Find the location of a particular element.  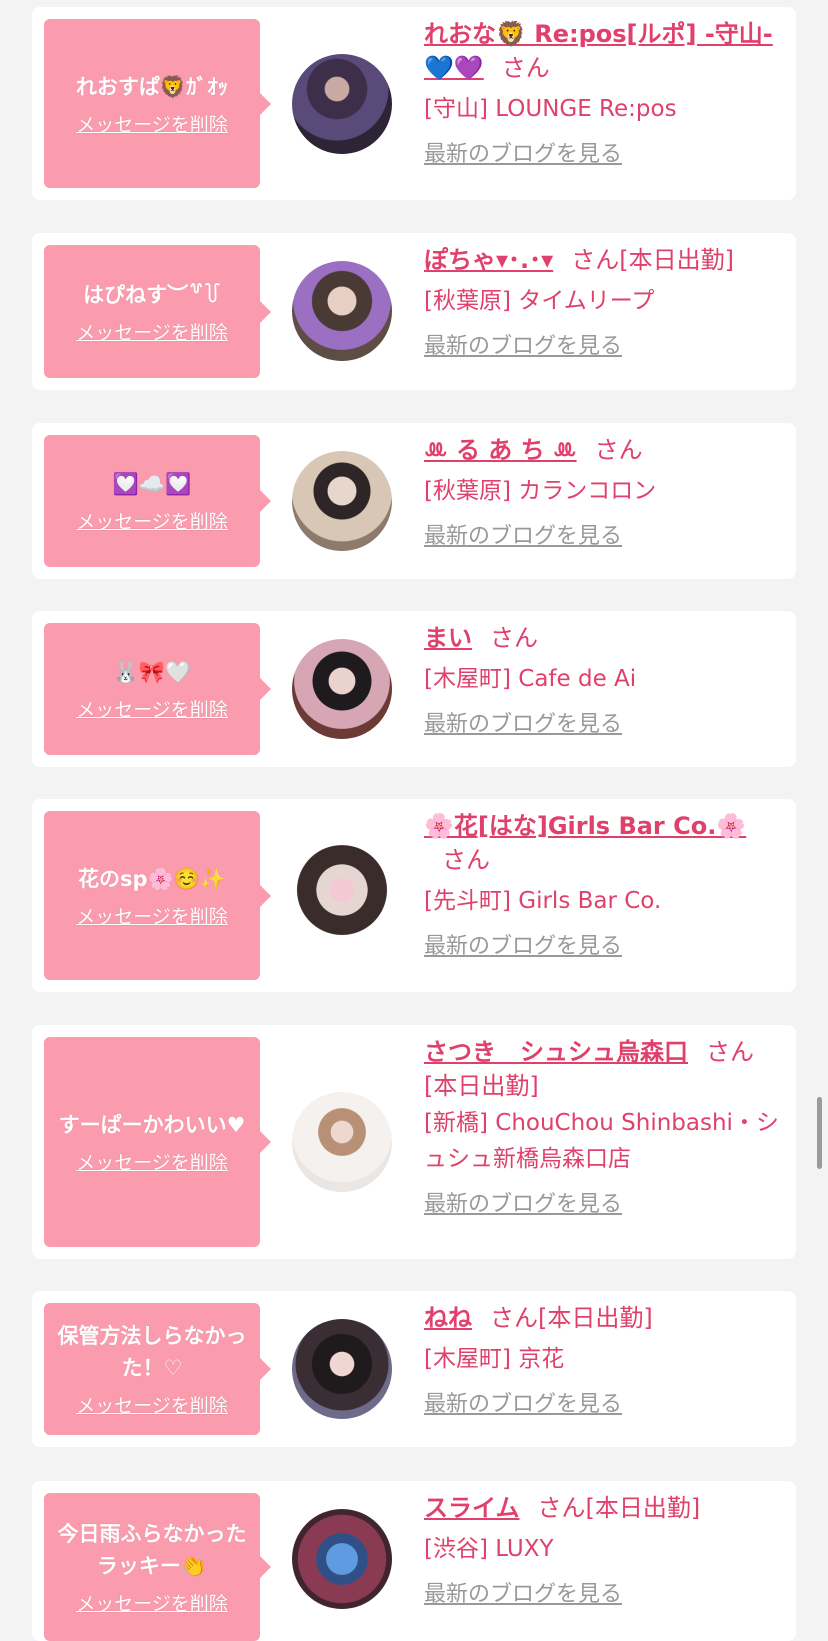

shop-name: [守山] LOUNGE Re:pos is located at coordinates (550, 109).